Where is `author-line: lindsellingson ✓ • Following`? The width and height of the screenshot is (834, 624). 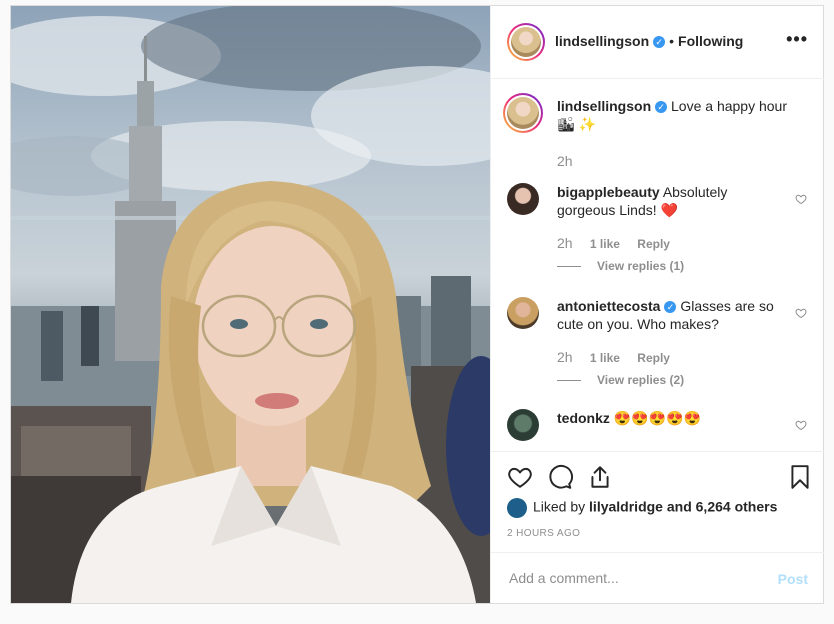 author-line: lindsellingson ✓ • Following is located at coordinates (649, 41).